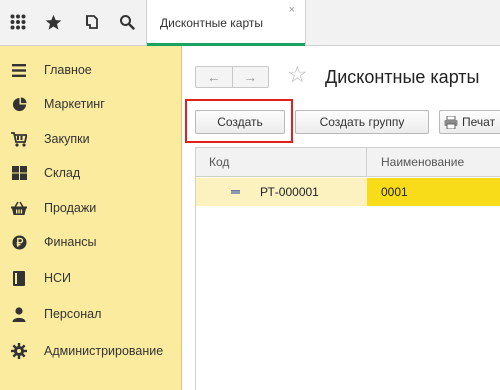 The width and height of the screenshot is (500, 390). Describe the element at coordinates (433, 192) in the screenshot. I see `selected-cell: 0001` at that location.